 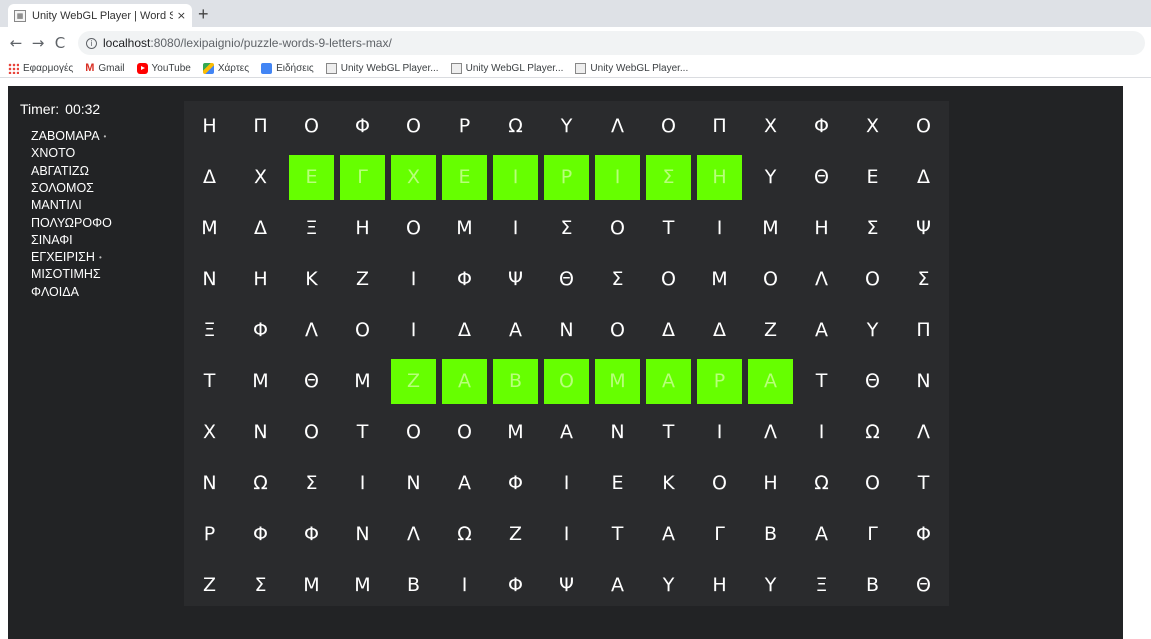 What do you see at coordinates (668, 483) in the screenshot?
I see `grid-cell: Κ` at bounding box center [668, 483].